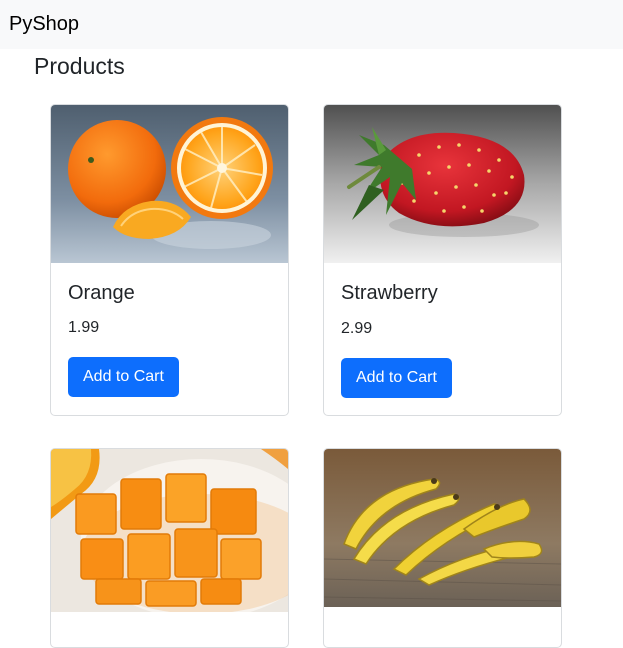  Describe the element at coordinates (101, 293) in the screenshot. I see `product-name: Orange` at that location.